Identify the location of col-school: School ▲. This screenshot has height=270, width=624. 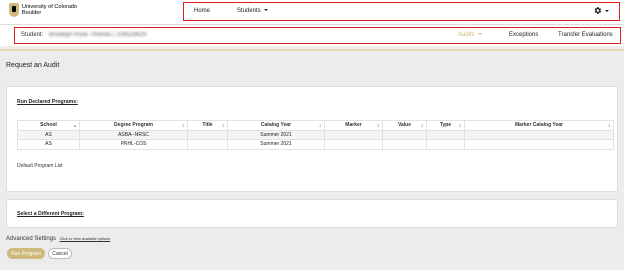
(48, 125).